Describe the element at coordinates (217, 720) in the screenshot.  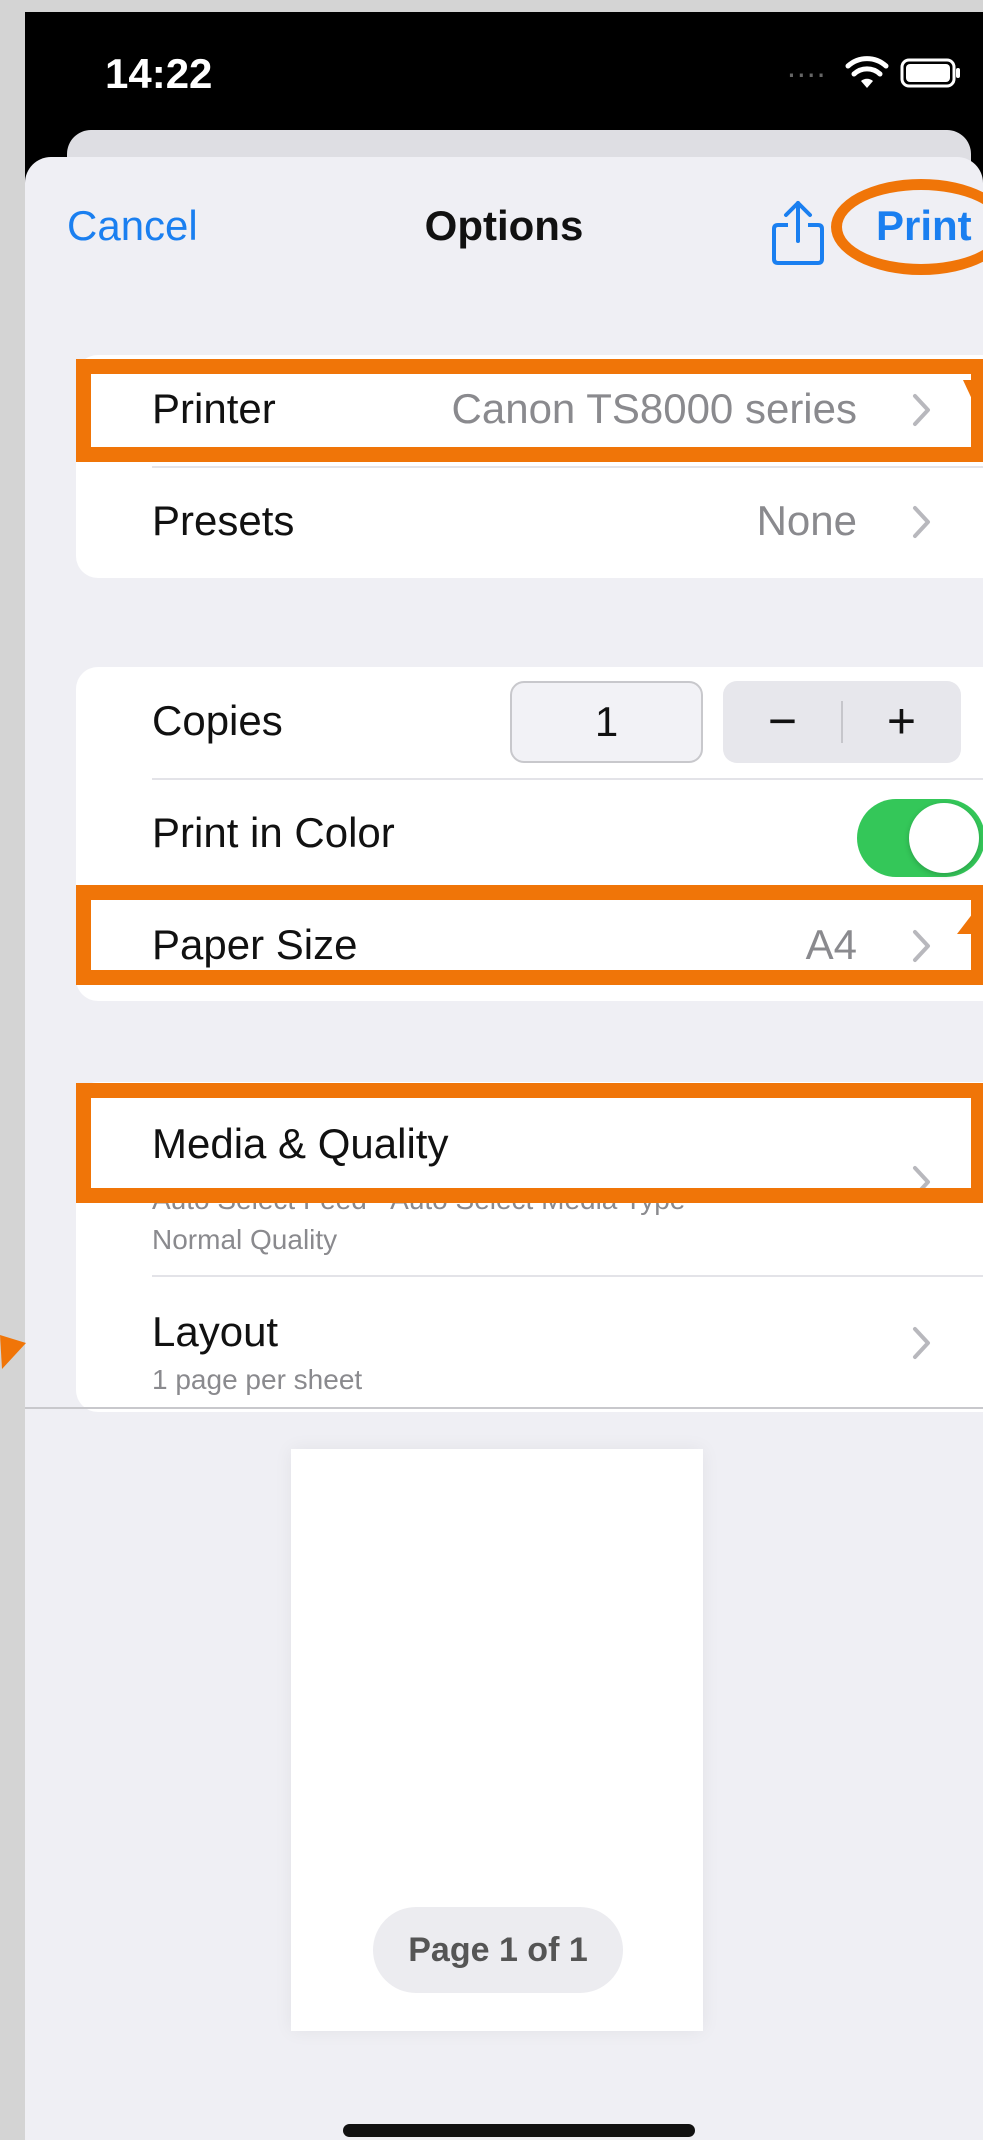
I see `copies-label: Copies` at that location.